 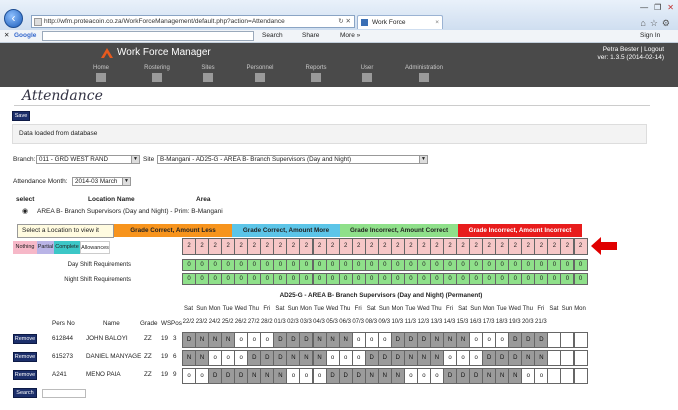 I want to click on search-button: Search, so click(x=25, y=393).